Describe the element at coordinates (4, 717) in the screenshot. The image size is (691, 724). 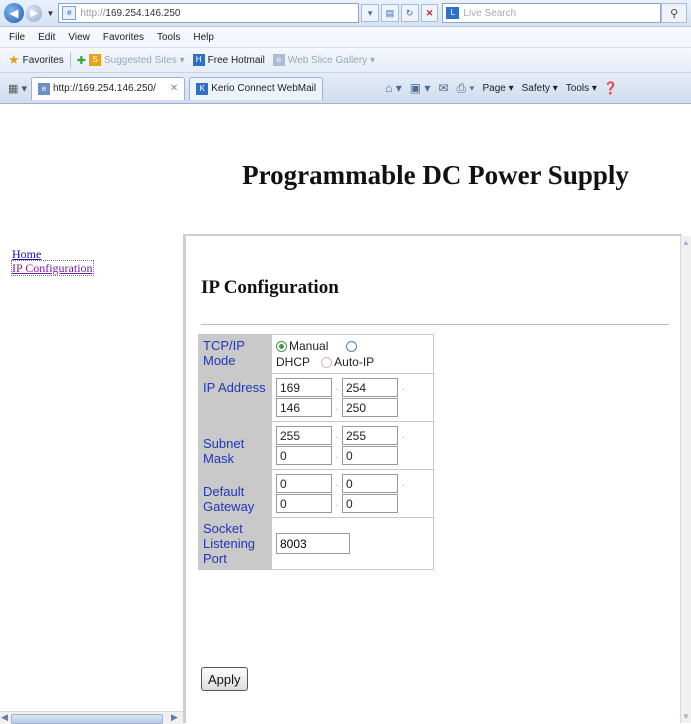
I see `scroll-left-icon: ◀` at that location.